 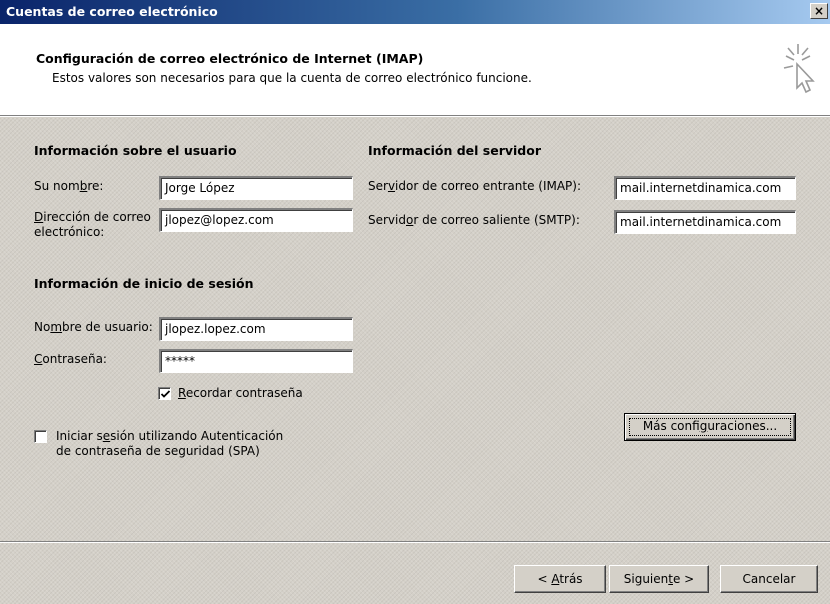 I want to click on wizard-cursor-icon, so click(x=799, y=69).